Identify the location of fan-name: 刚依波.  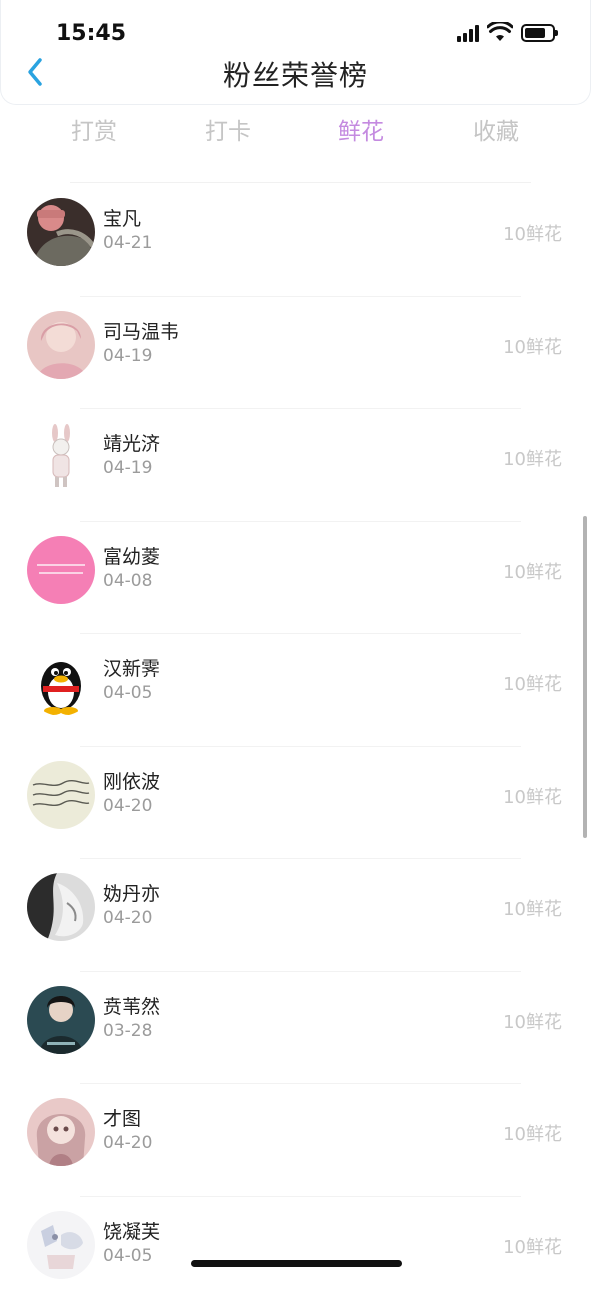
(131, 780).